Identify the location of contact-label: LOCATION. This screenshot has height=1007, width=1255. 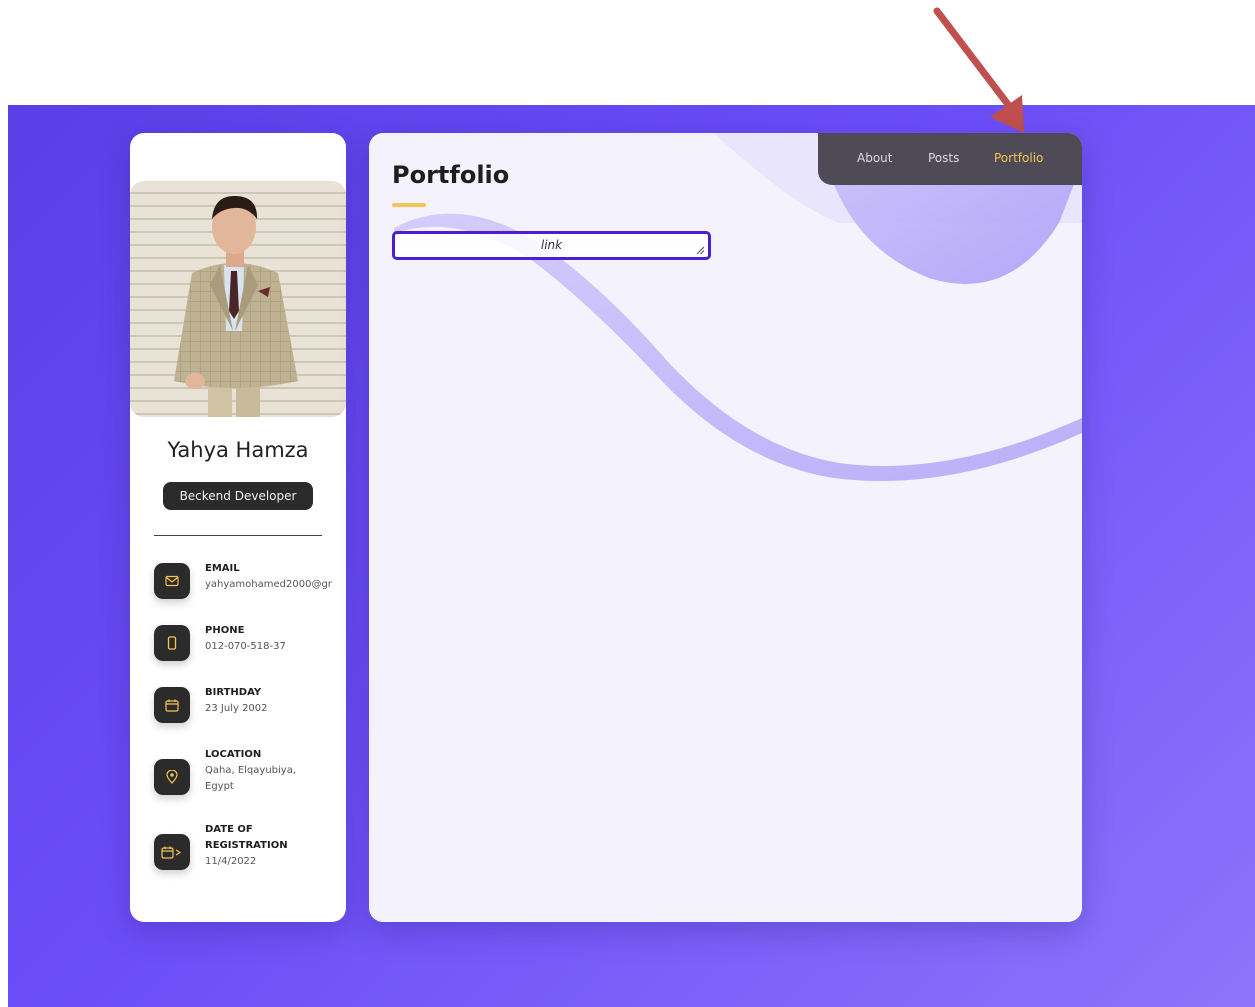
(233, 754).